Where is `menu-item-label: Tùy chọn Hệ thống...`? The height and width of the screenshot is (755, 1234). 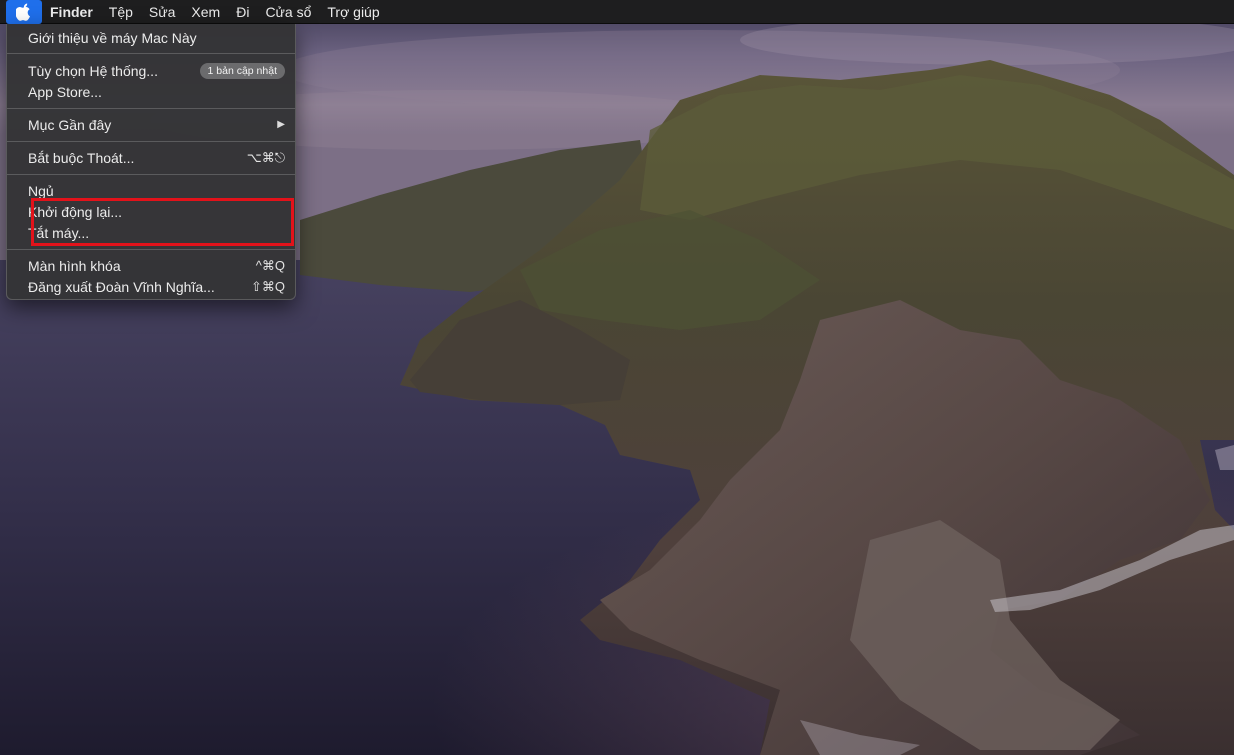 menu-item-label: Tùy chọn Hệ thống... is located at coordinates (93, 70).